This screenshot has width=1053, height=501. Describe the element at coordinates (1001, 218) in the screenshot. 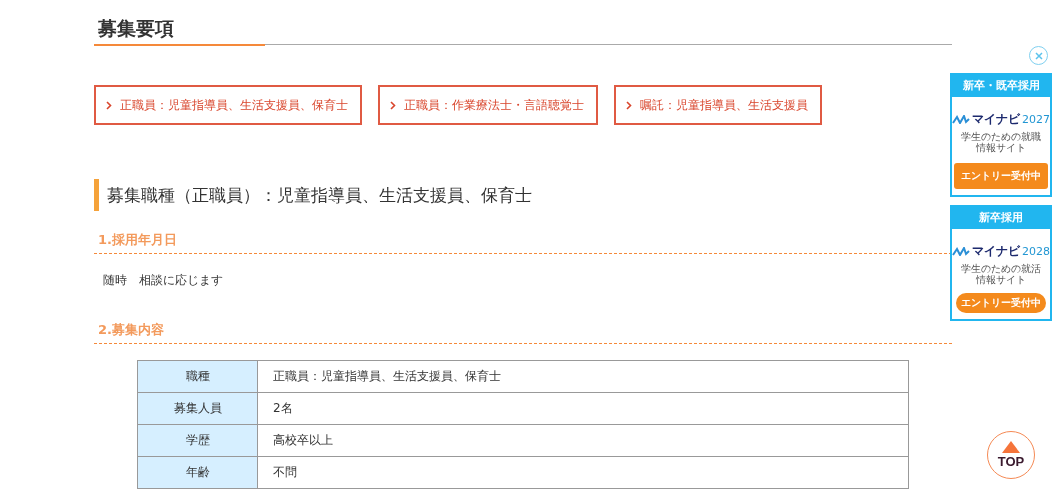

I see `banner-header: 新卒採用` at that location.